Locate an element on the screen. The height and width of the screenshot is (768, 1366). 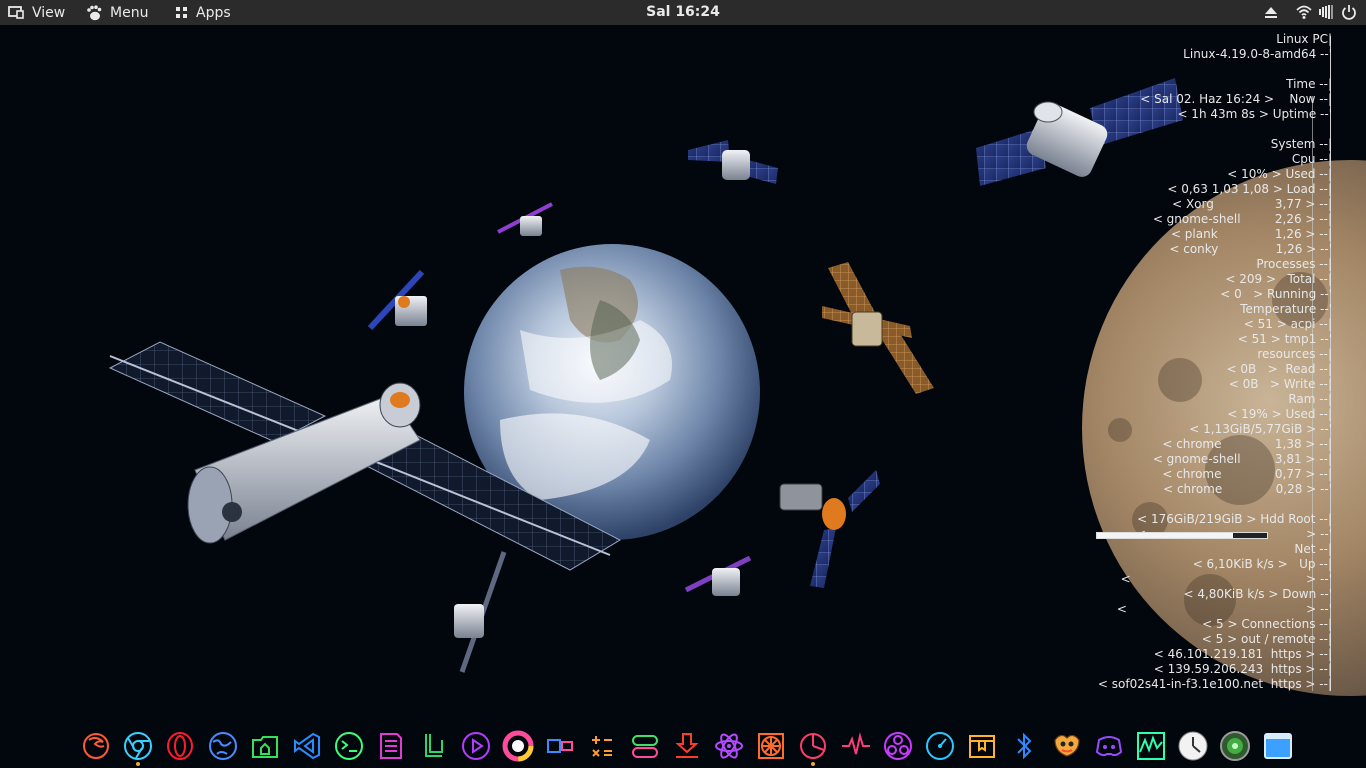
conky-line: < 46.101.219.181 https > --| is located at coordinates (1242, 654).